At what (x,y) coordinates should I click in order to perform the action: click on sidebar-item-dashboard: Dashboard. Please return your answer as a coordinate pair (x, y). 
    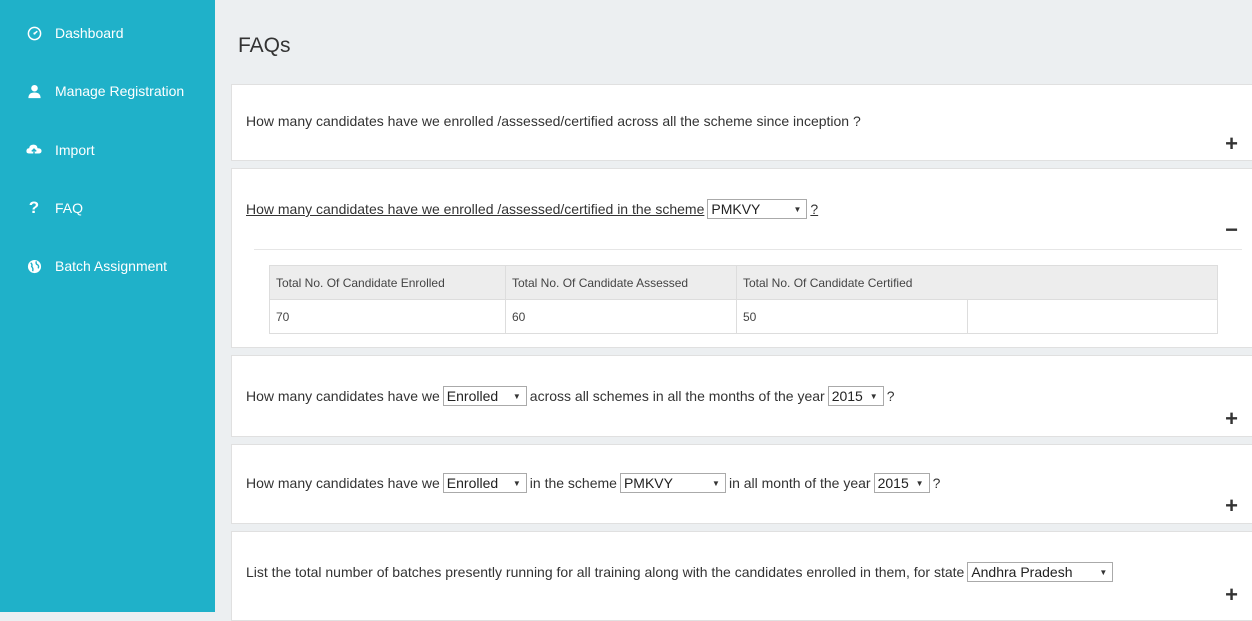
    Looking at the image, I should click on (107, 33).